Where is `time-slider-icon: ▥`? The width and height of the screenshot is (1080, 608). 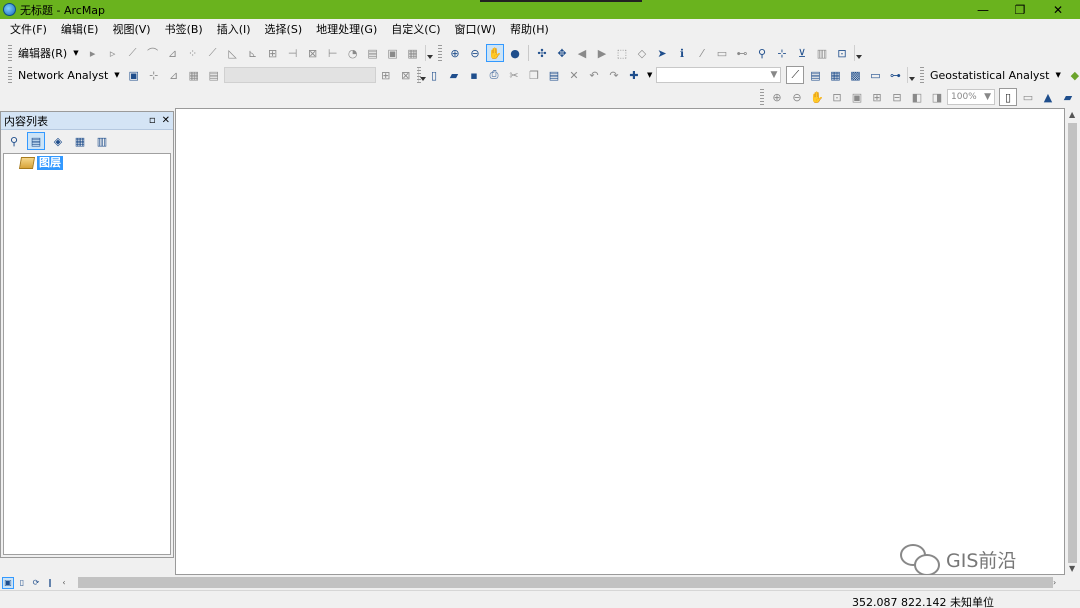
time-slider-icon: ▥ is located at coordinates (822, 53).